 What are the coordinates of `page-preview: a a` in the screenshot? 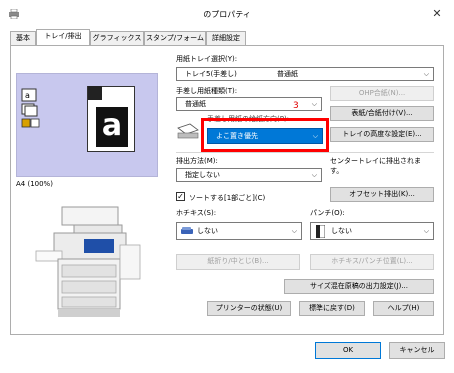 It's located at (87, 125).